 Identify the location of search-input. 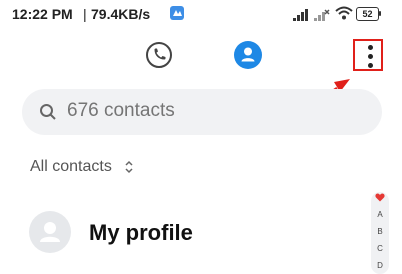
(197, 111).